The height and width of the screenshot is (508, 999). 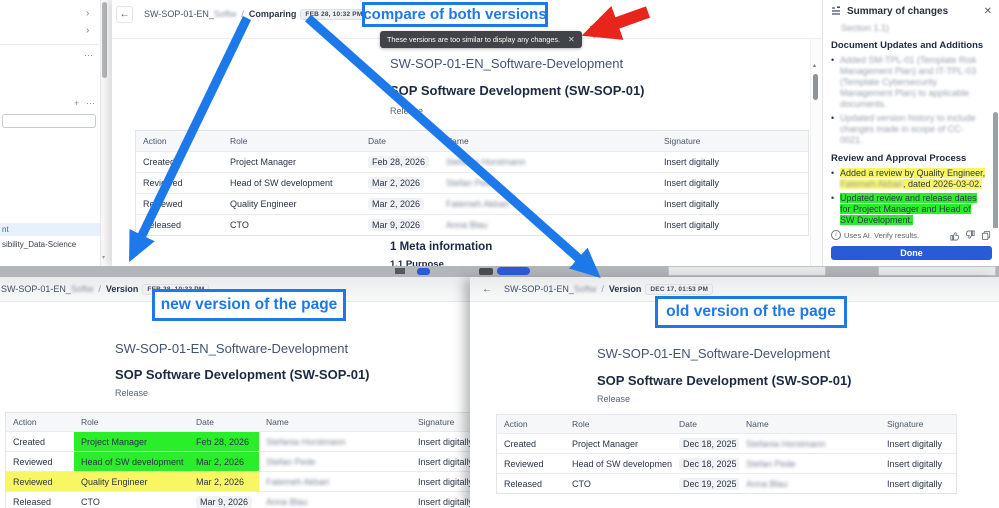 I want to click on divider, so click(x=49, y=44).